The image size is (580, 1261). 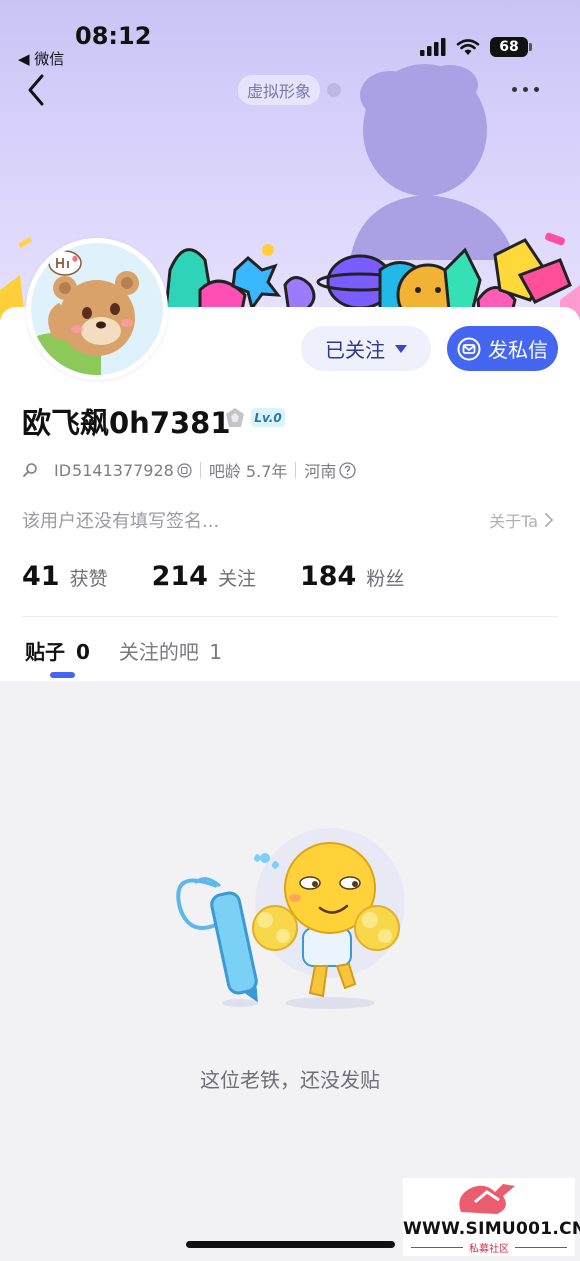 I want to click on following-button: 已关注, so click(x=366, y=348).